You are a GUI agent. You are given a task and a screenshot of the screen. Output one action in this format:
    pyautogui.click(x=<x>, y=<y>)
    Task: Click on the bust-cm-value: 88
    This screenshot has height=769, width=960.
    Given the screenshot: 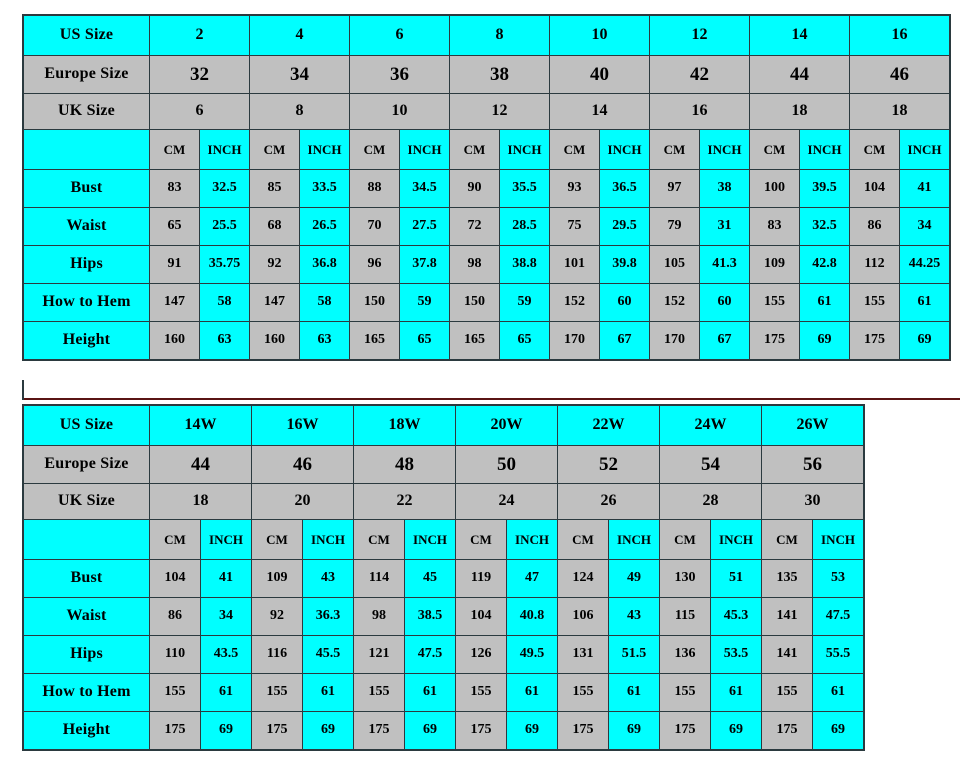 What is the action you would take?
    pyautogui.click(x=374, y=188)
    